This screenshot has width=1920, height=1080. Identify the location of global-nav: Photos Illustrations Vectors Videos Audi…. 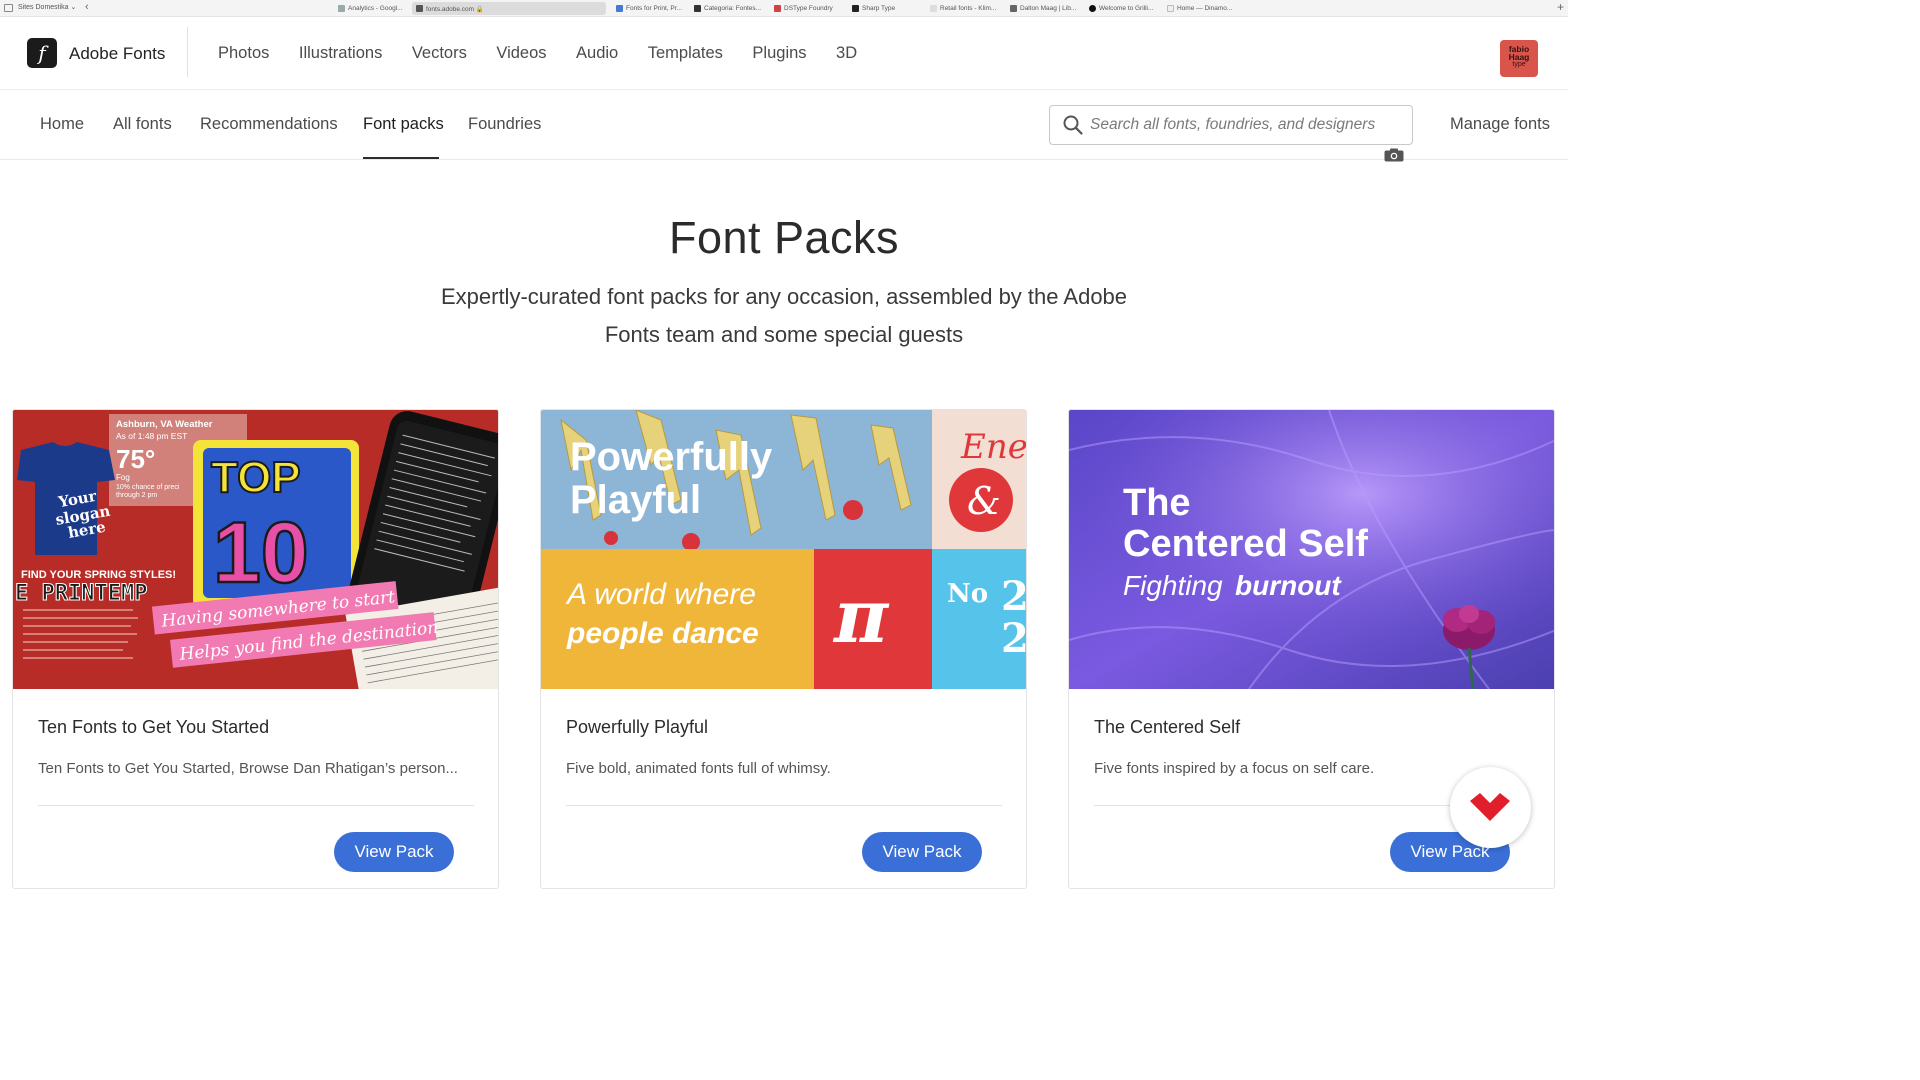
(552, 53).